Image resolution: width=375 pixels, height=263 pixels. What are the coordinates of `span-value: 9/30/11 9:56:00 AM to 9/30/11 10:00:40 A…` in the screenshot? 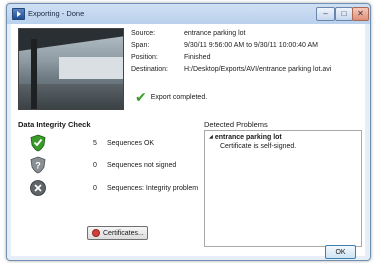 It's located at (251, 45).